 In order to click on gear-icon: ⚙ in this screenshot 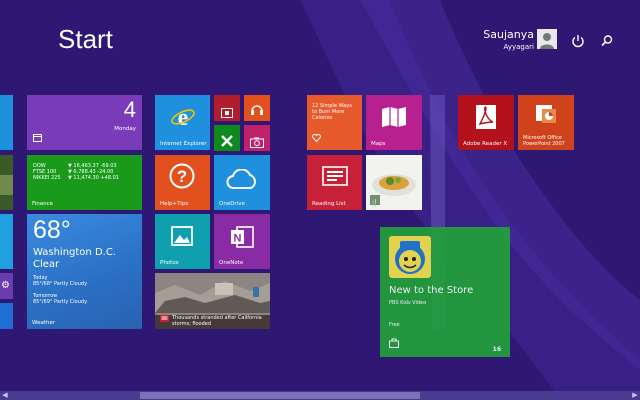, I will do `click(5, 285)`.